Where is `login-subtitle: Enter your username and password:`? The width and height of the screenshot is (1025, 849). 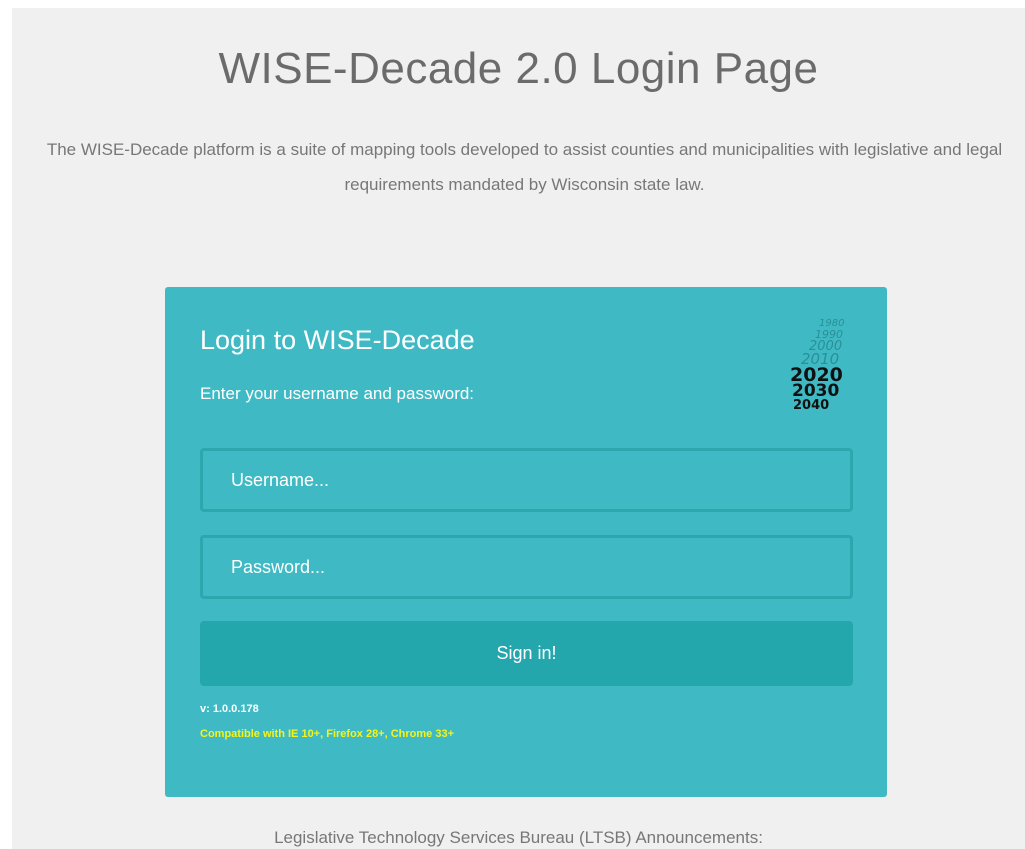
login-subtitle: Enter your username and password: is located at coordinates (337, 393).